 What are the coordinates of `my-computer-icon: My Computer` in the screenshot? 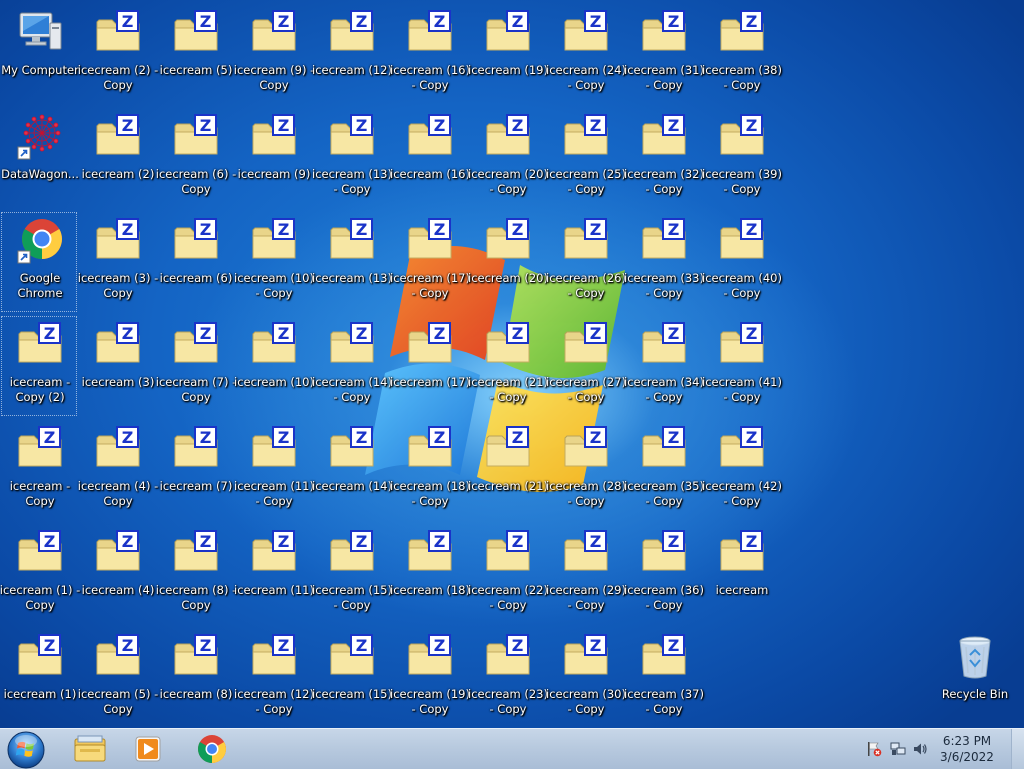 It's located at (40, 54).